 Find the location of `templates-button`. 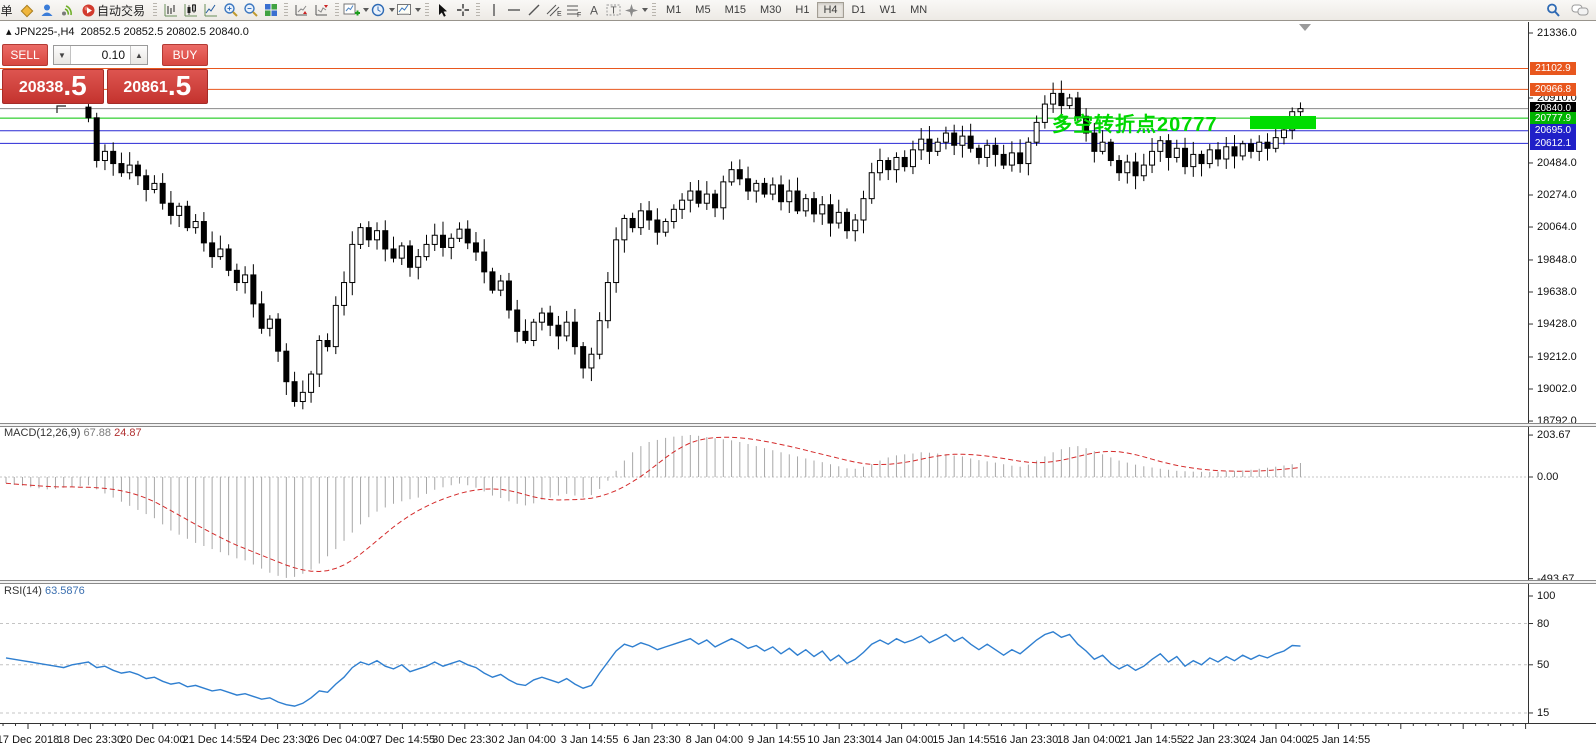

templates-button is located at coordinates (408, 10).